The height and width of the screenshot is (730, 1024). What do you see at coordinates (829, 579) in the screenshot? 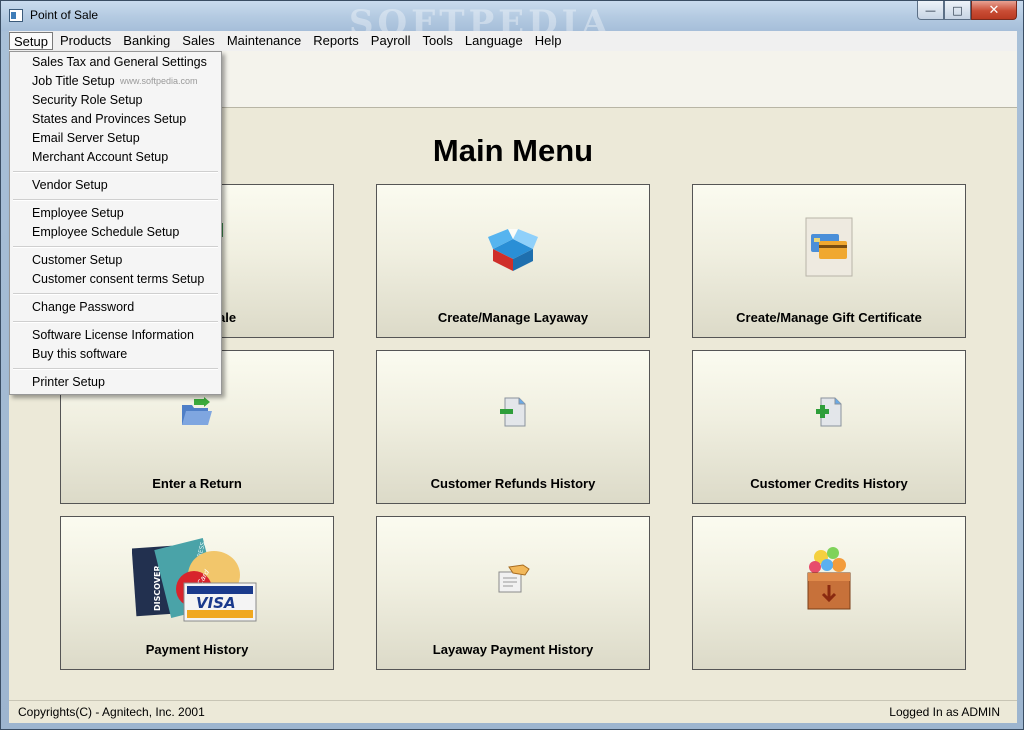
I see `treasure-chest-icon` at bounding box center [829, 579].